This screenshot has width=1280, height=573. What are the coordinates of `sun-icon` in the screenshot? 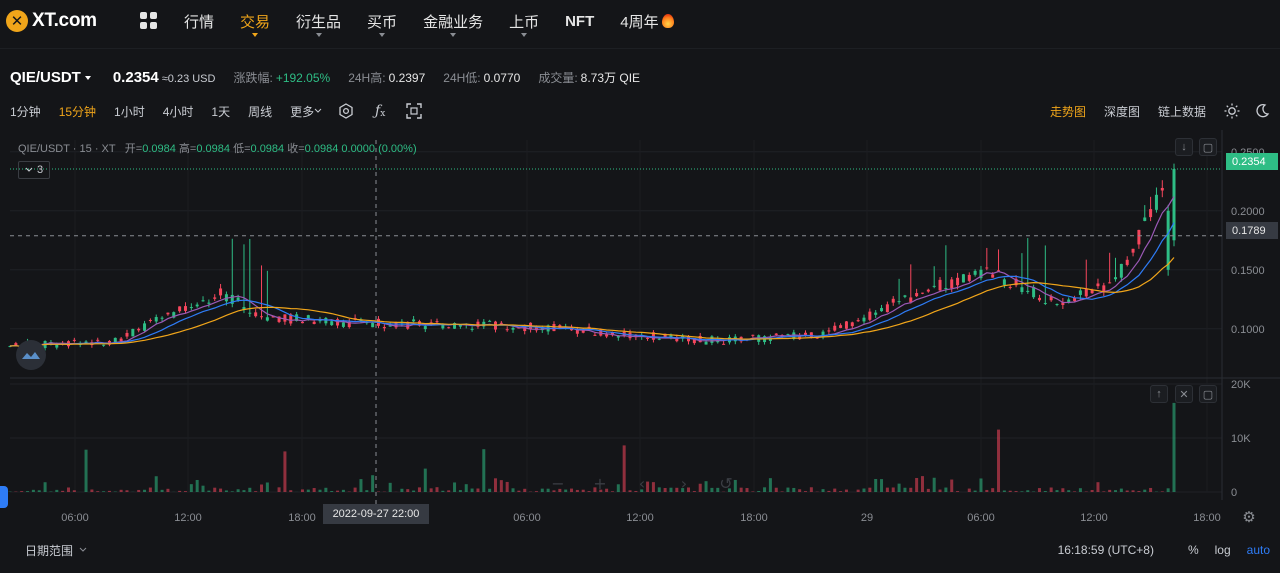 It's located at (1232, 111).